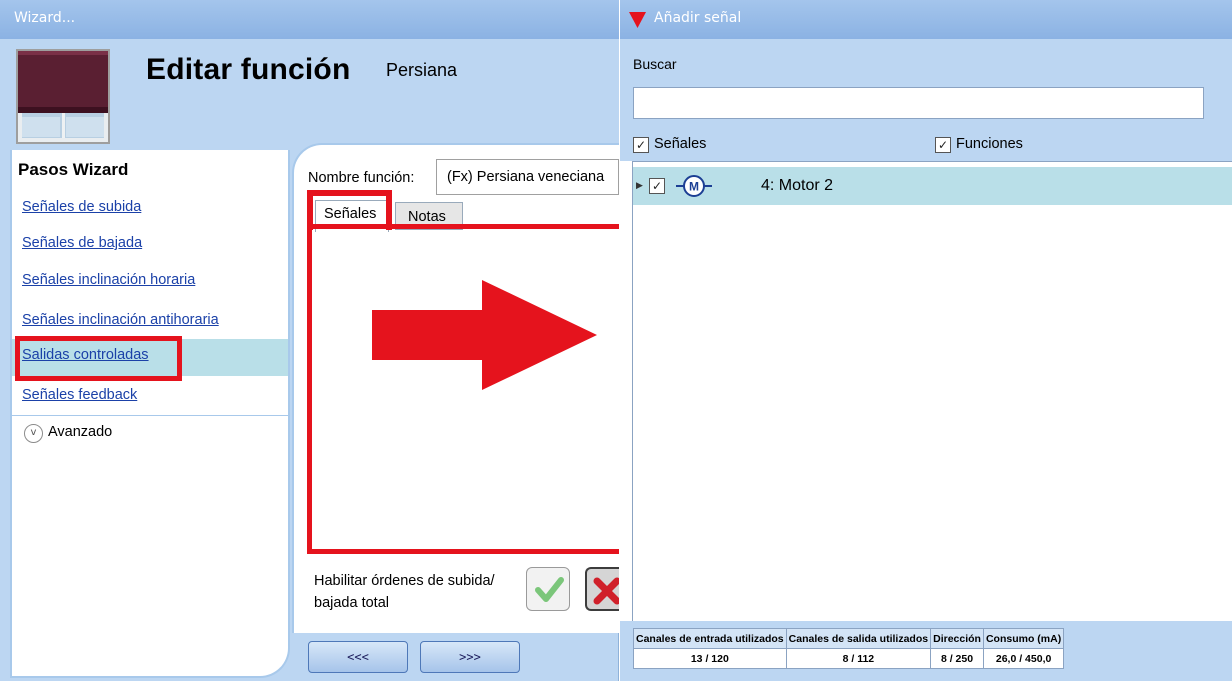 The width and height of the screenshot is (1232, 681). I want to click on right-arrow-icon, so click(484, 335).